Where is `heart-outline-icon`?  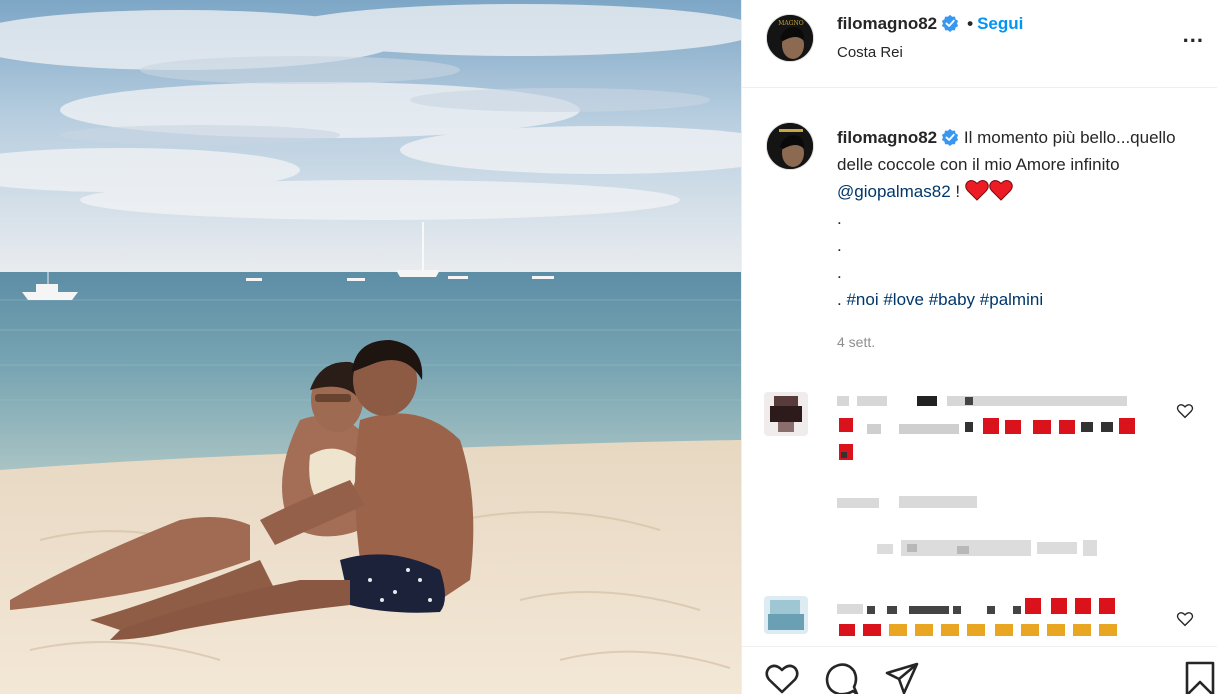
heart-outline-icon is located at coordinates (782, 677).